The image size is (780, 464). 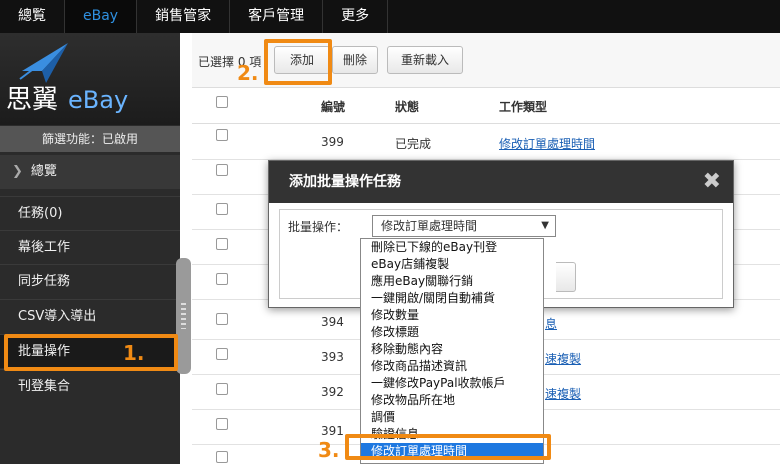 What do you see at coordinates (332, 431) in the screenshot?
I see `row-id: 391` at bounding box center [332, 431].